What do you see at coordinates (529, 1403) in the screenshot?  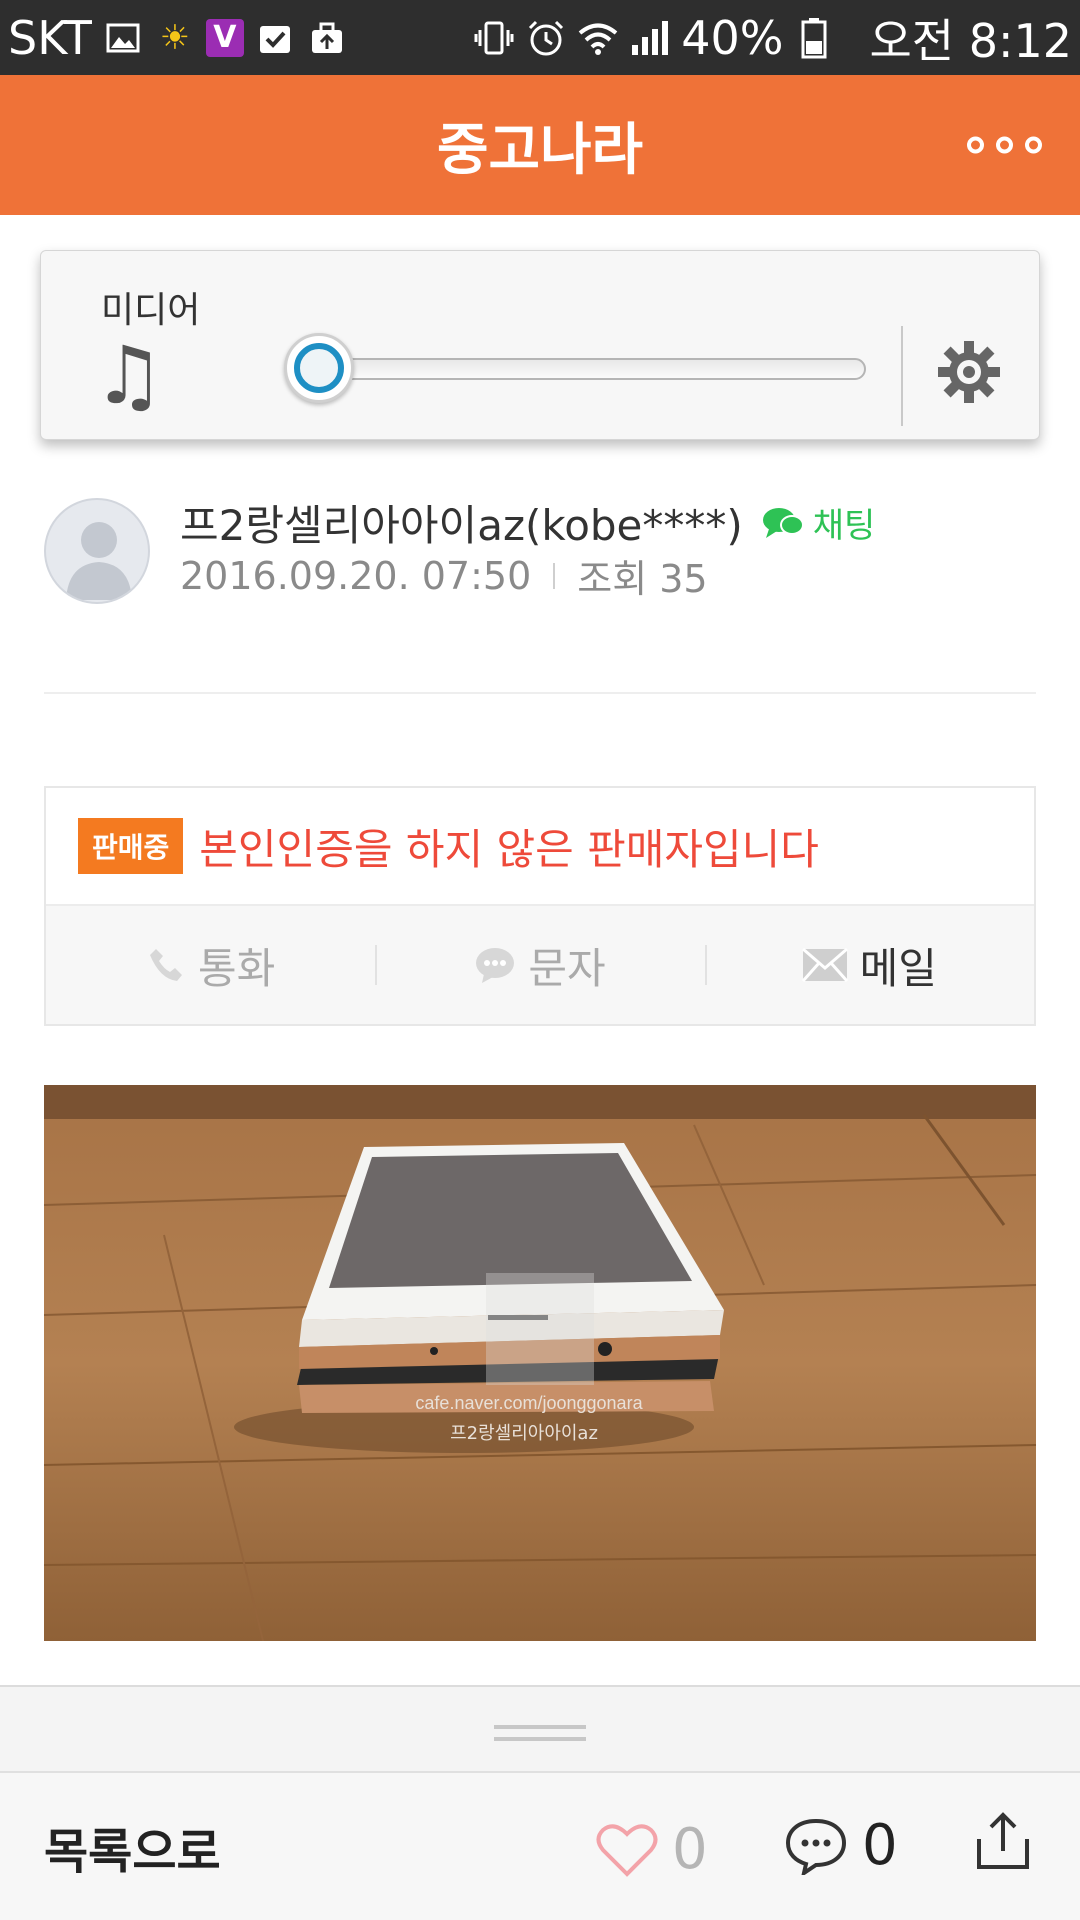 I see `watermark-url: cafe.naver.com/joonggonara` at bounding box center [529, 1403].